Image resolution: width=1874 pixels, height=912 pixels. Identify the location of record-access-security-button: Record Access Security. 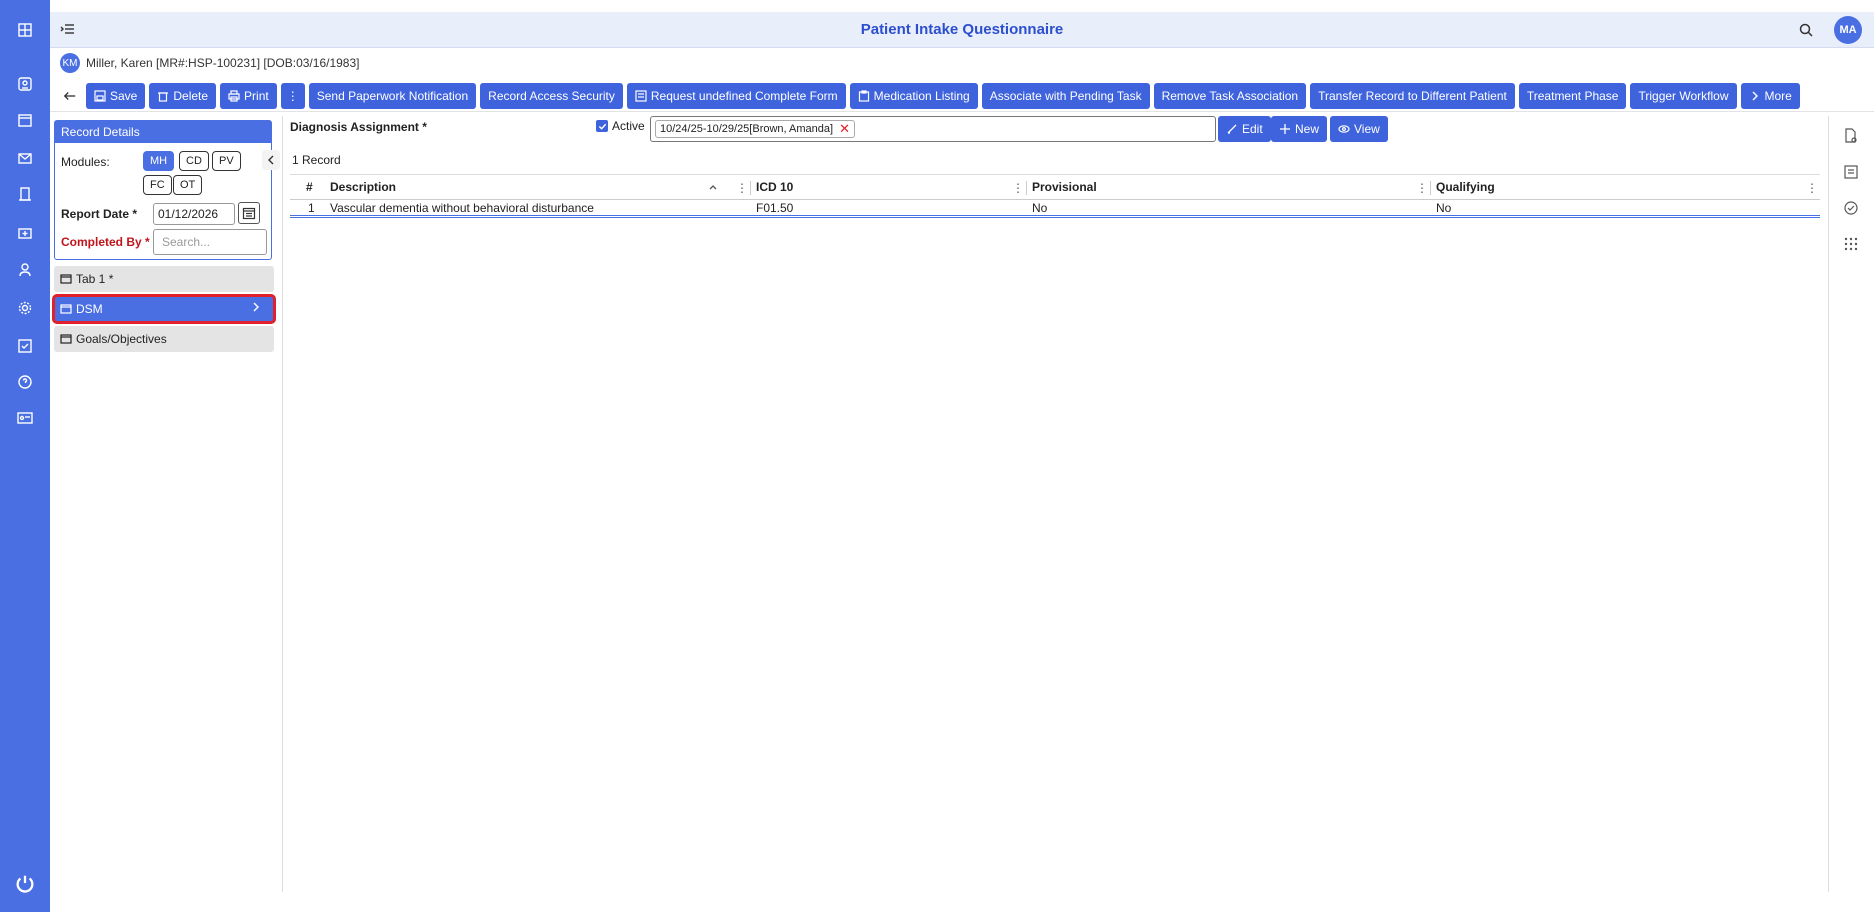
(551, 95).